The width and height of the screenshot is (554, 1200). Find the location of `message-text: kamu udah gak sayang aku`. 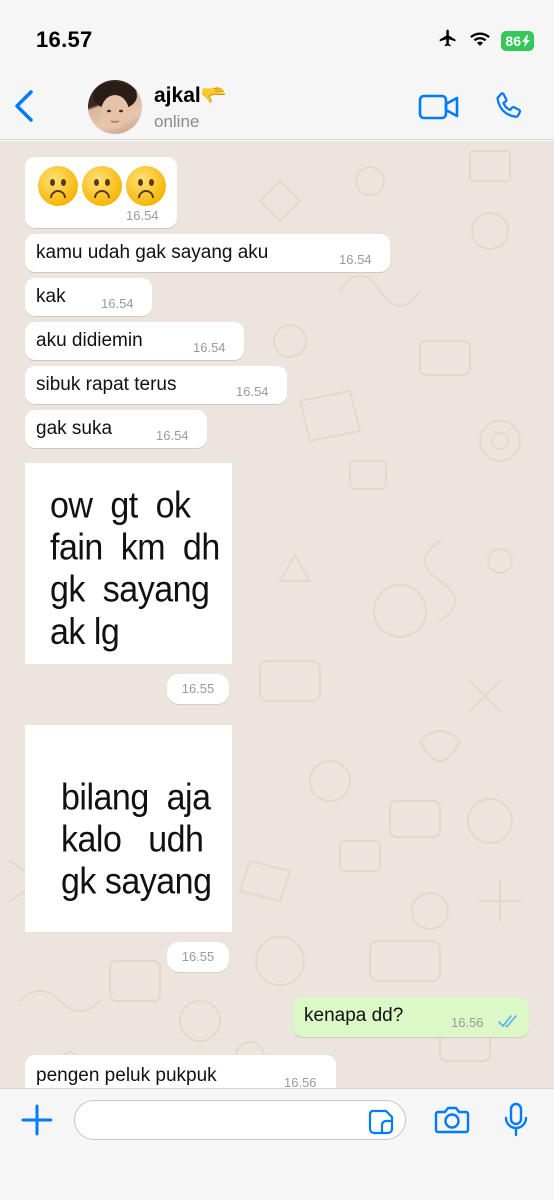

message-text: kamu udah gak sayang aku is located at coordinates (152, 252).